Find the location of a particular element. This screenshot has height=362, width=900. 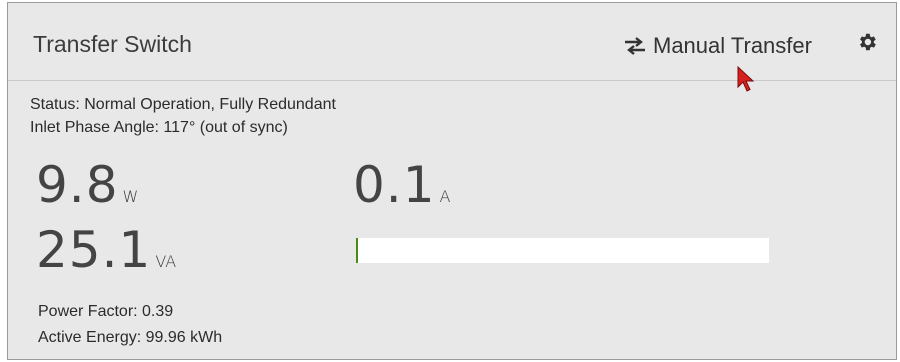

current-readout: 0.1 A is located at coordinates (401, 185).